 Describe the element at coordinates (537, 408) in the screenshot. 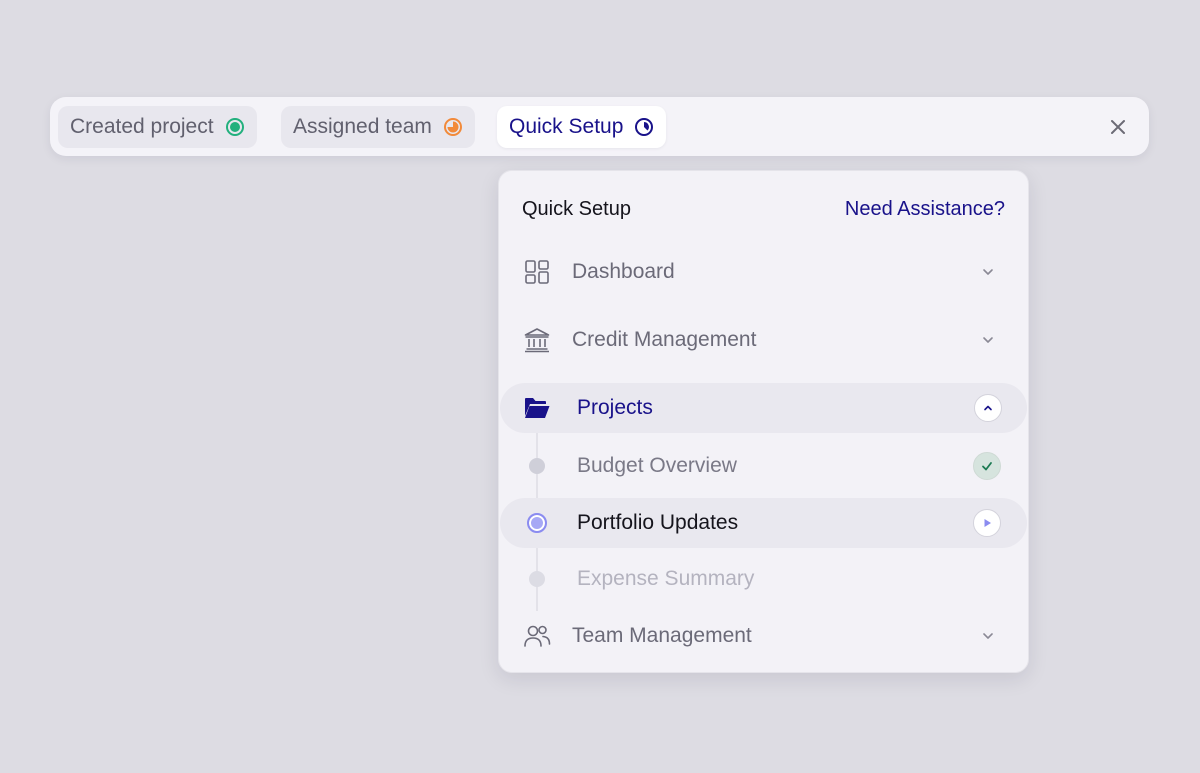

I see `folder-open-icon` at that location.